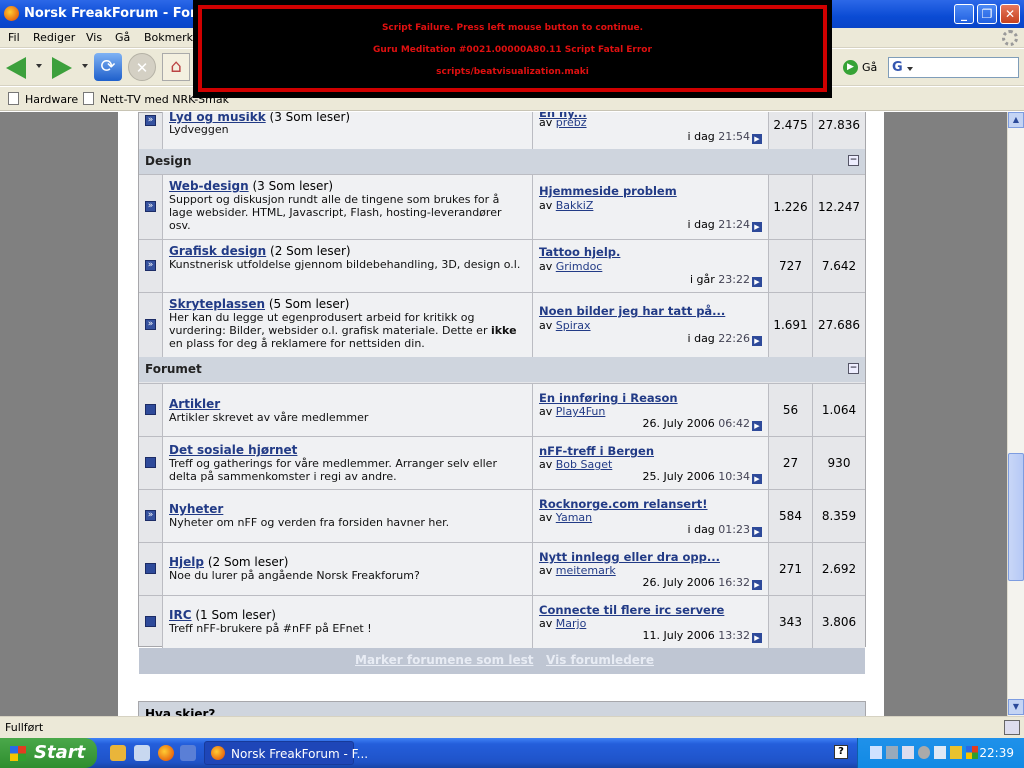  Describe the element at coordinates (876, 752) in the screenshot. I see `tray-users-icon` at that location.